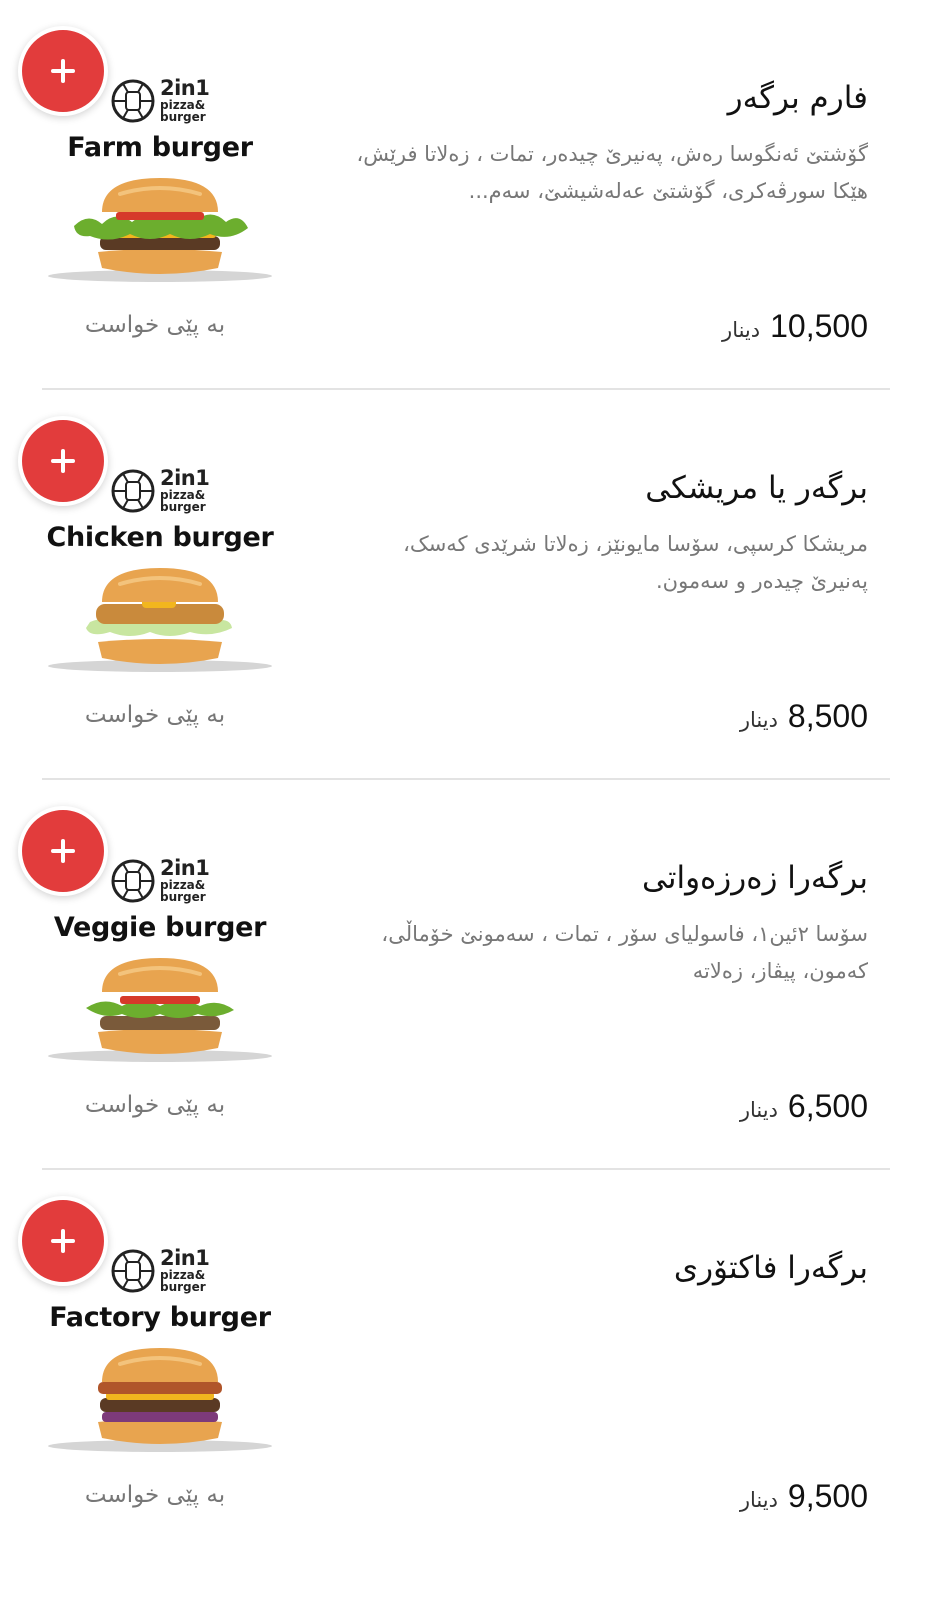 The height and width of the screenshot is (1600, 932). I want to click on item-image-label: Factory burger, so click(160, 1317).